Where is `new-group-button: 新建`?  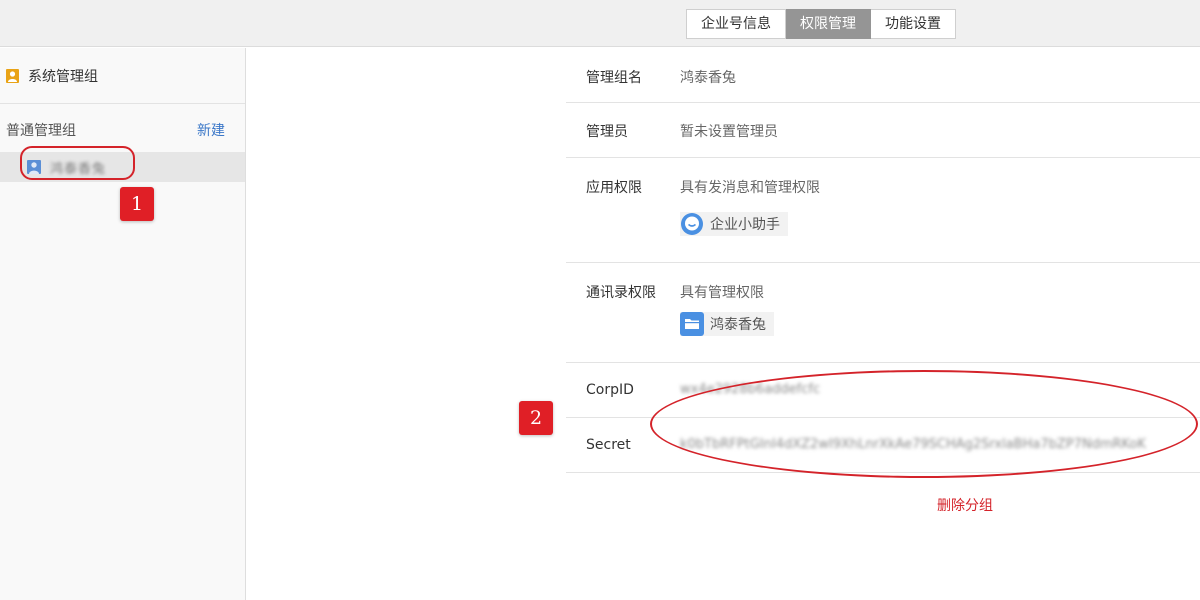 new-group-button: 新建 is located at coordinates (211, 130).